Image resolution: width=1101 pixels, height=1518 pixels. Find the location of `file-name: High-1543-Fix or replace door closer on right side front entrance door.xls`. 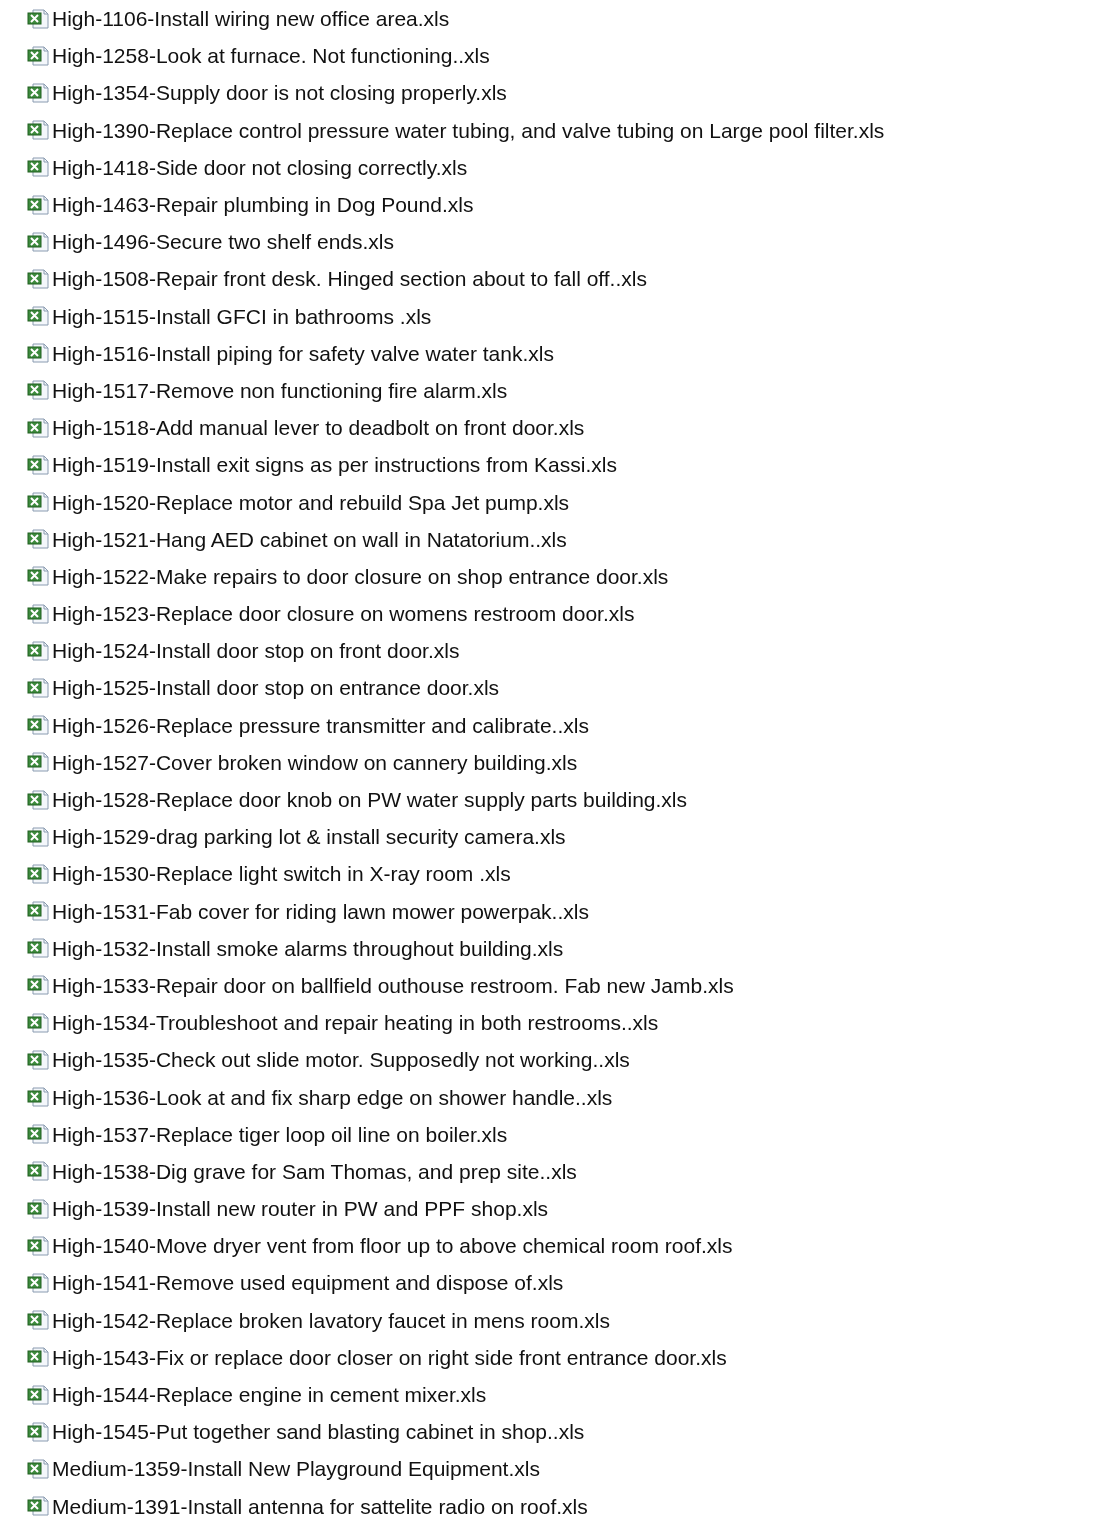

file-name: High-1543-Fix or replace door closer on right side front entrance door.xls is located at coordinates (389, 1357).